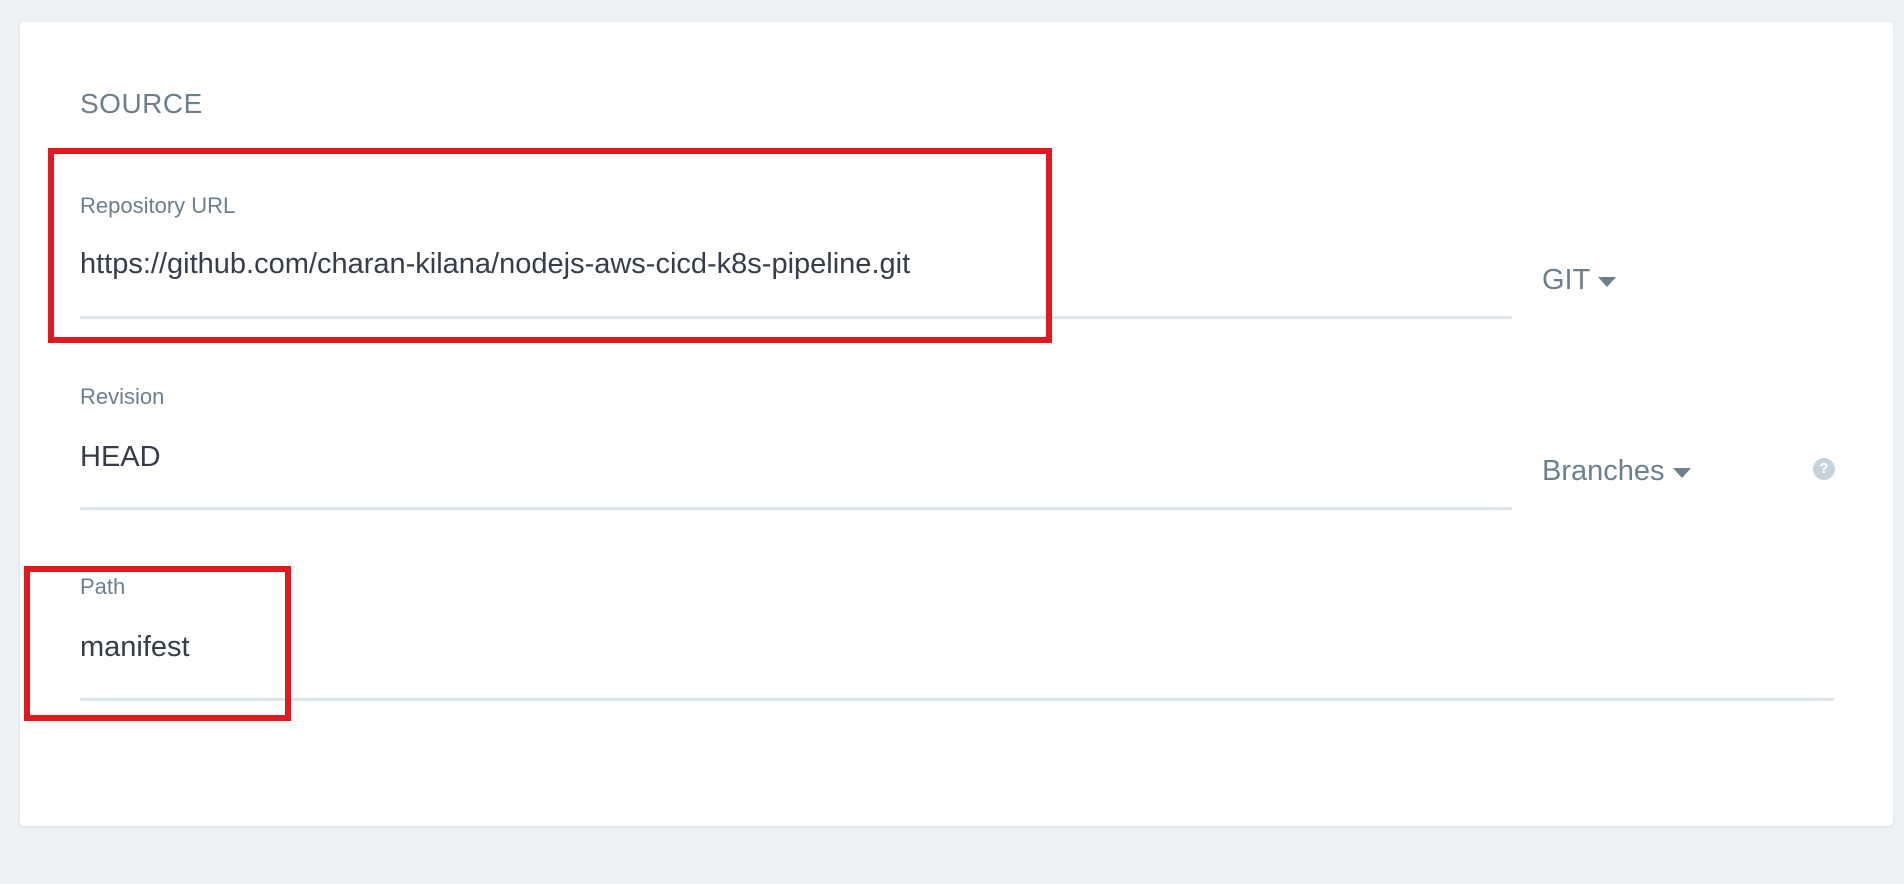 This screenshot has height=884, width=1904. I want to click on repository-url-underline, so click(796, 317).